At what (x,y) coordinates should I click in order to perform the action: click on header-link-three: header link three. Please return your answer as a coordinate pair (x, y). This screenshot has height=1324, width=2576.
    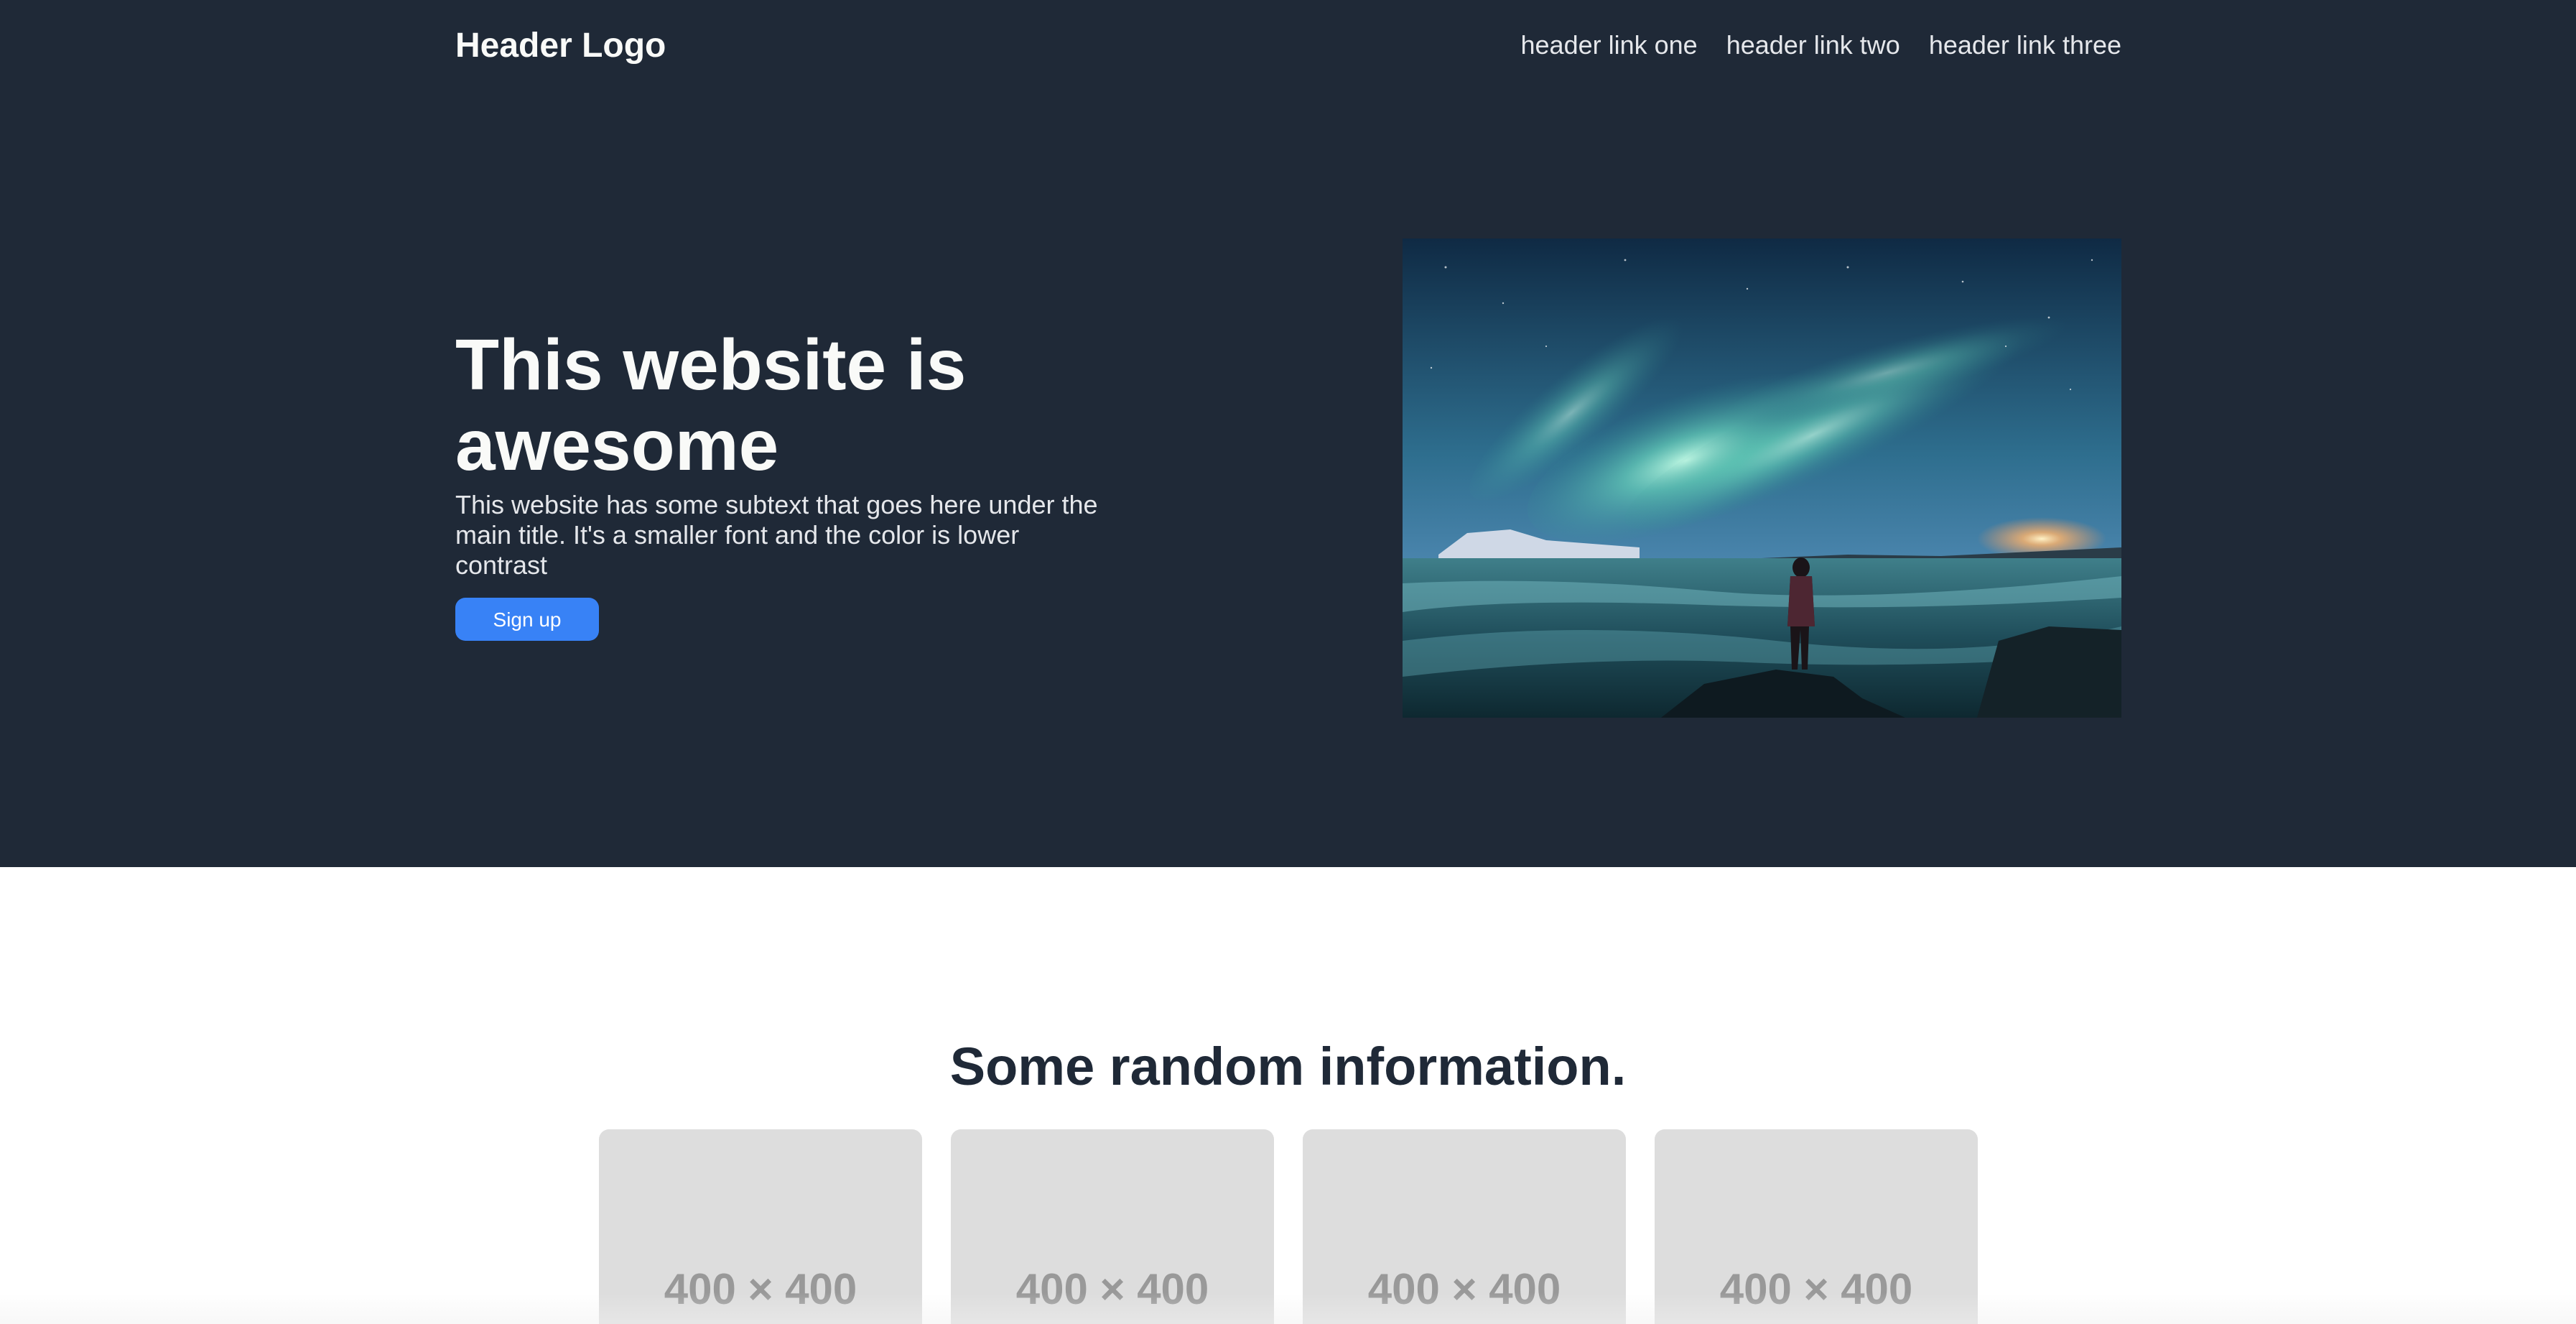
    Looking at the image, I should click on (2025, 45).